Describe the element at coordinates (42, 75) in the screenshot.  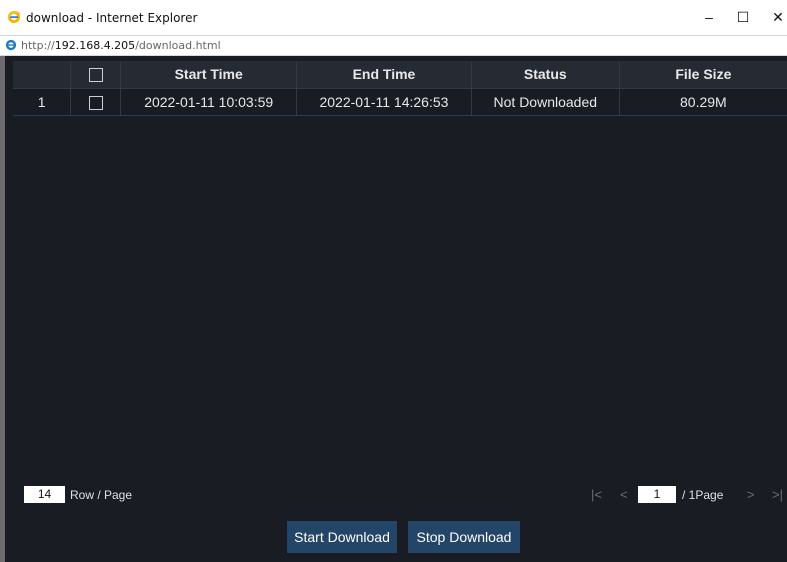
I see `header-index` at that location.